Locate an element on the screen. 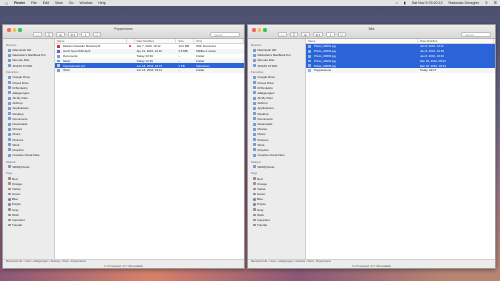 This screenshot has height=281, width=500. file-size: 3.5 MB is located at coordinates (183, 51).